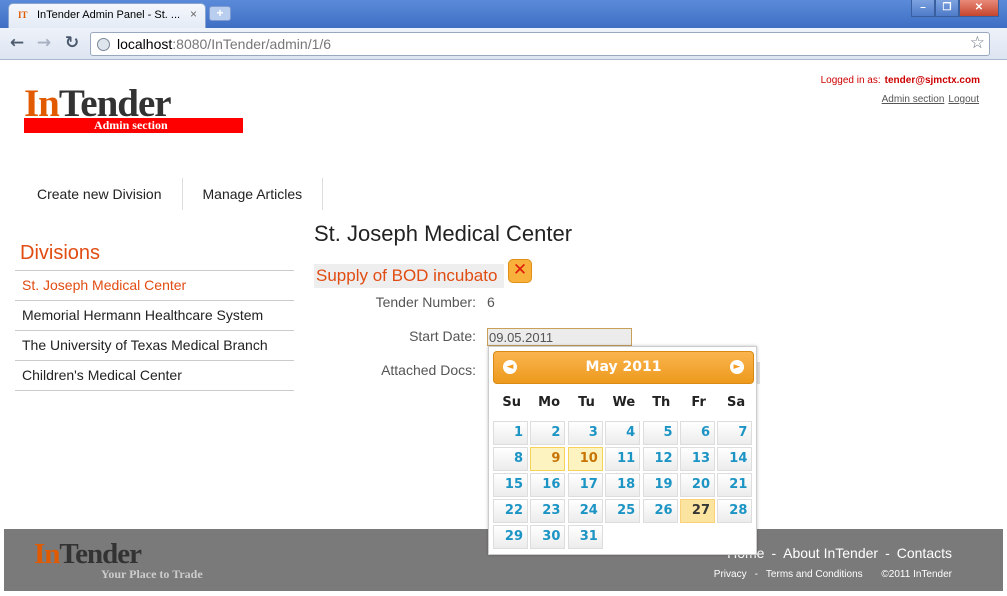 The width and height of the screenshot is (1007, 596). Describe the element at coordinates (932, 80) in the screenshot. I see `logged-in-user: tender@sjmctx.com` at that location.